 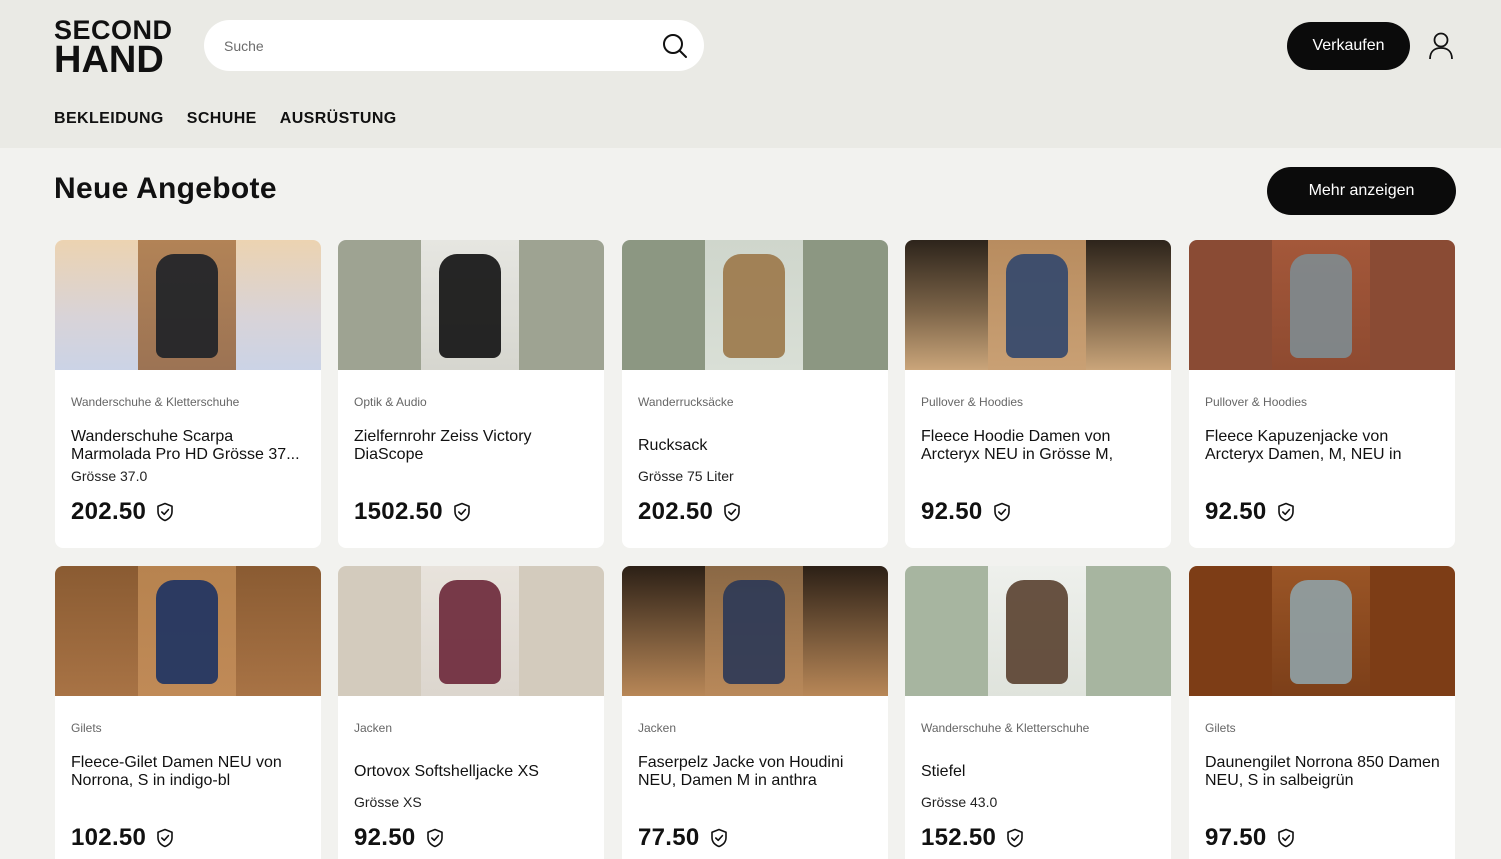 I want to click on price-row: 97.50, so click(x=1250, y=838).